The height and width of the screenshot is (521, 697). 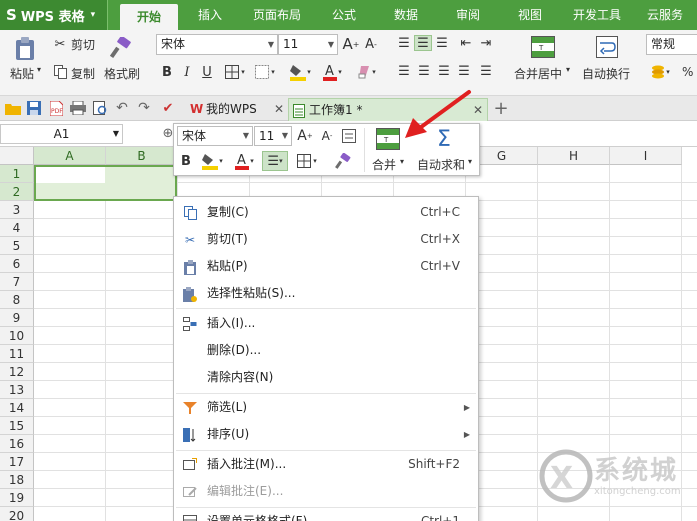 What do you see at coordinates (122, 73) in the screenshot?
I see `format-painter-button: 格式刷` at bounding box center [122, 73].